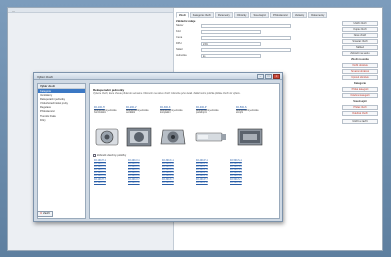 The image size is (391, 257). I want to click on product-card: RJ-300-K Rekuperační jednotka kompaktní, so click(174, 110).